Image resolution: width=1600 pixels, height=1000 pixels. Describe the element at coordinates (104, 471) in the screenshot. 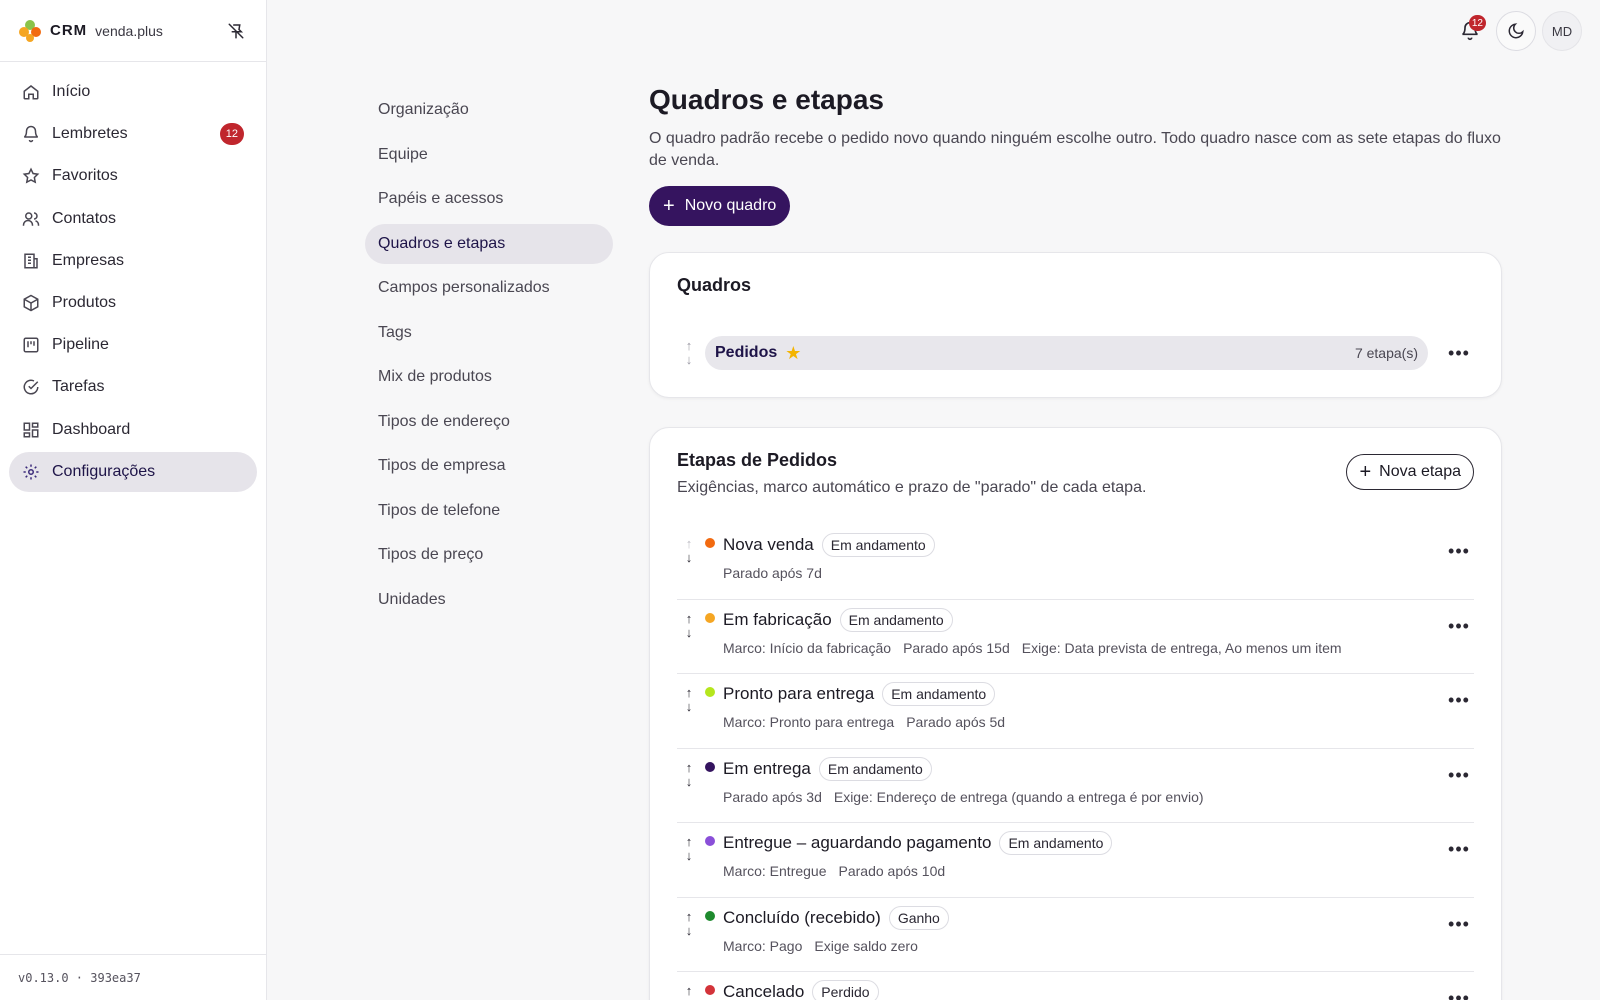

I see `nav-item-label: Configurações` at that location.